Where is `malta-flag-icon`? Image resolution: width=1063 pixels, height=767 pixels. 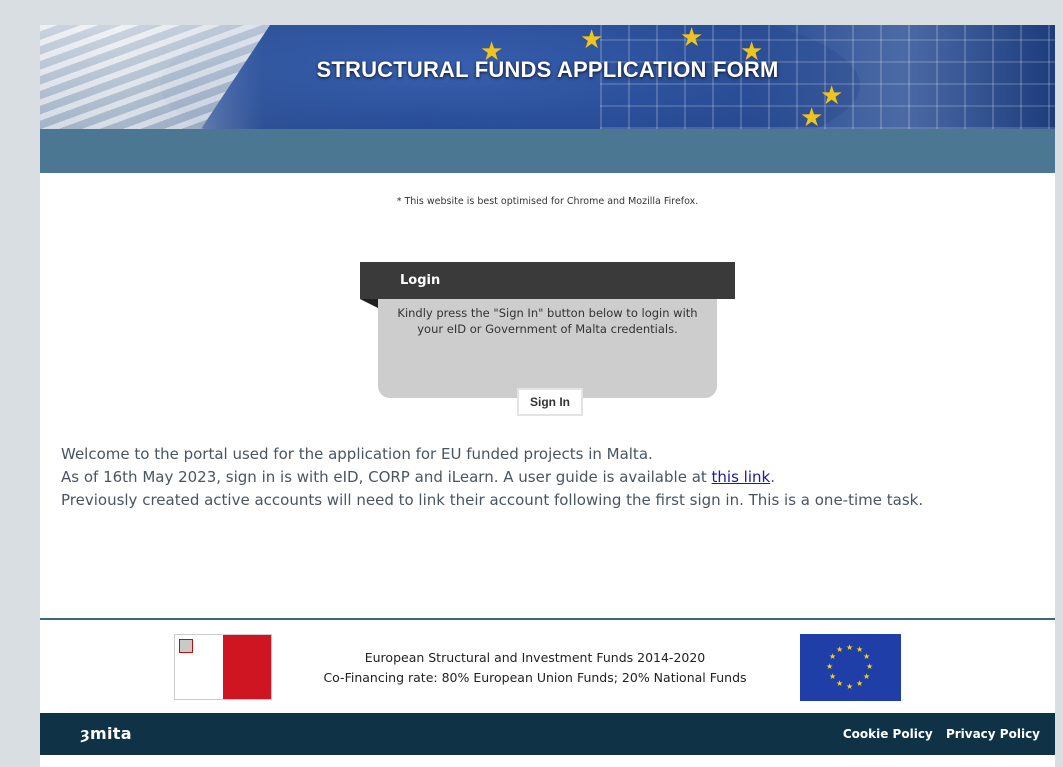
malta-flag-icon is located at coordinates (223, 667).